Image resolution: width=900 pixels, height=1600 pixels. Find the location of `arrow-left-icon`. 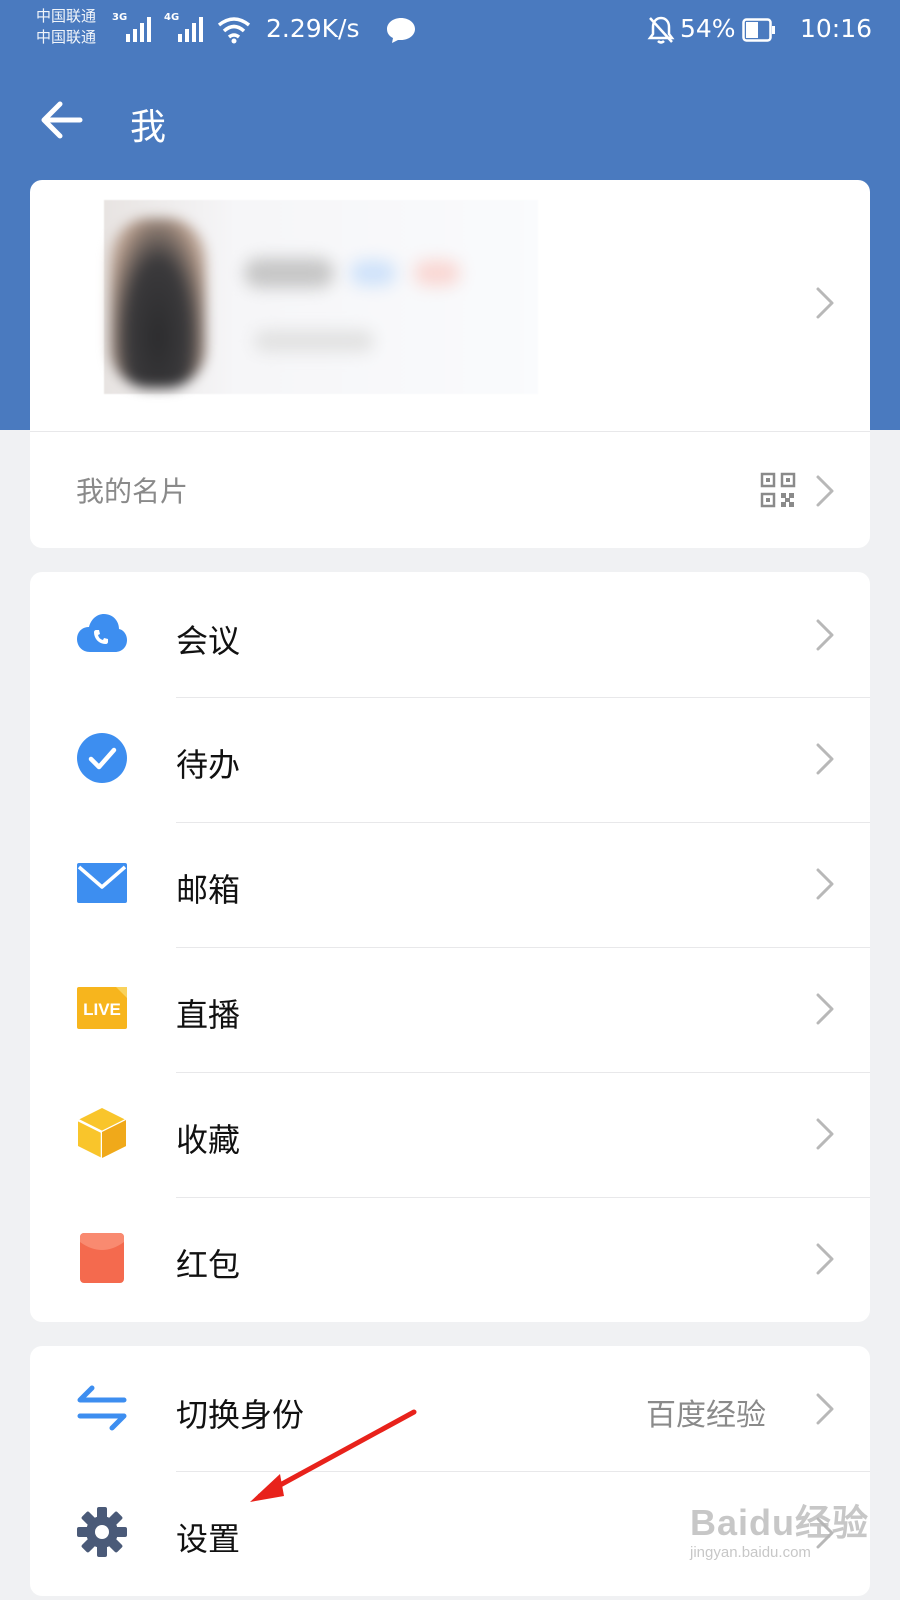

arrow-left-icon is located at coordinates (62, 120).